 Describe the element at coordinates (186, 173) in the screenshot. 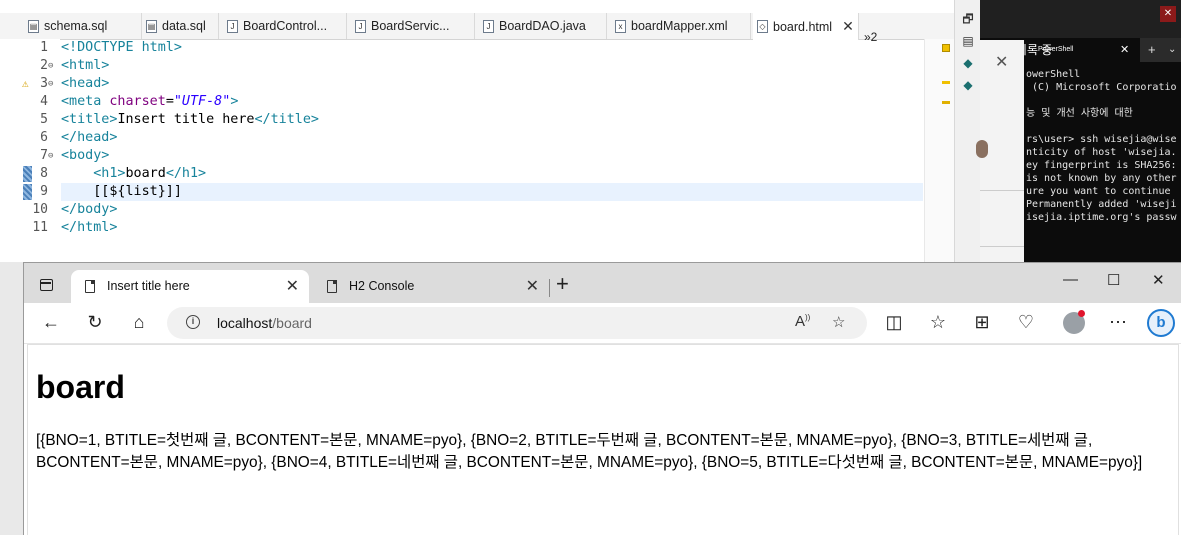

I see `code-token: </h1>` at that location.